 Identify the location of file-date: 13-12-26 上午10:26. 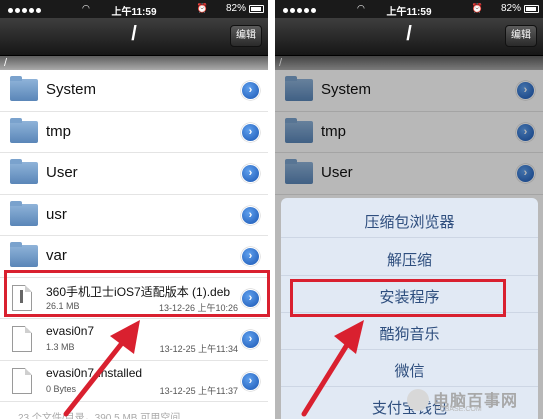
(198, 307).